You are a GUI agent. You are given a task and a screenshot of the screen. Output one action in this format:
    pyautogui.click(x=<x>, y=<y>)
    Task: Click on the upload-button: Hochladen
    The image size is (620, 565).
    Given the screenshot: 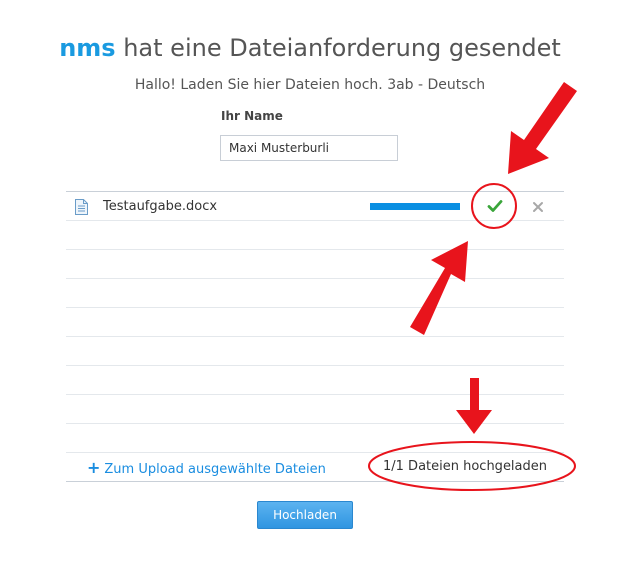 What is the action you would take?
    pyautogui.click(x=305, y=515)
    